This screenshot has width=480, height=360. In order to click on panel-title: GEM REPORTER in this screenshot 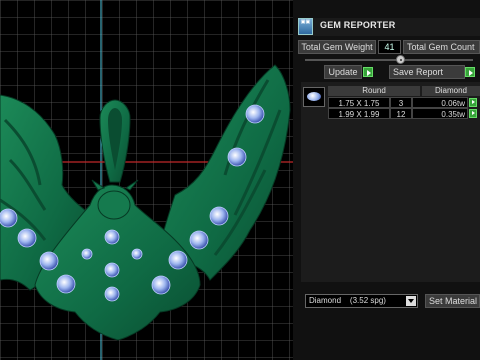, I will do `click(358, 25)`.